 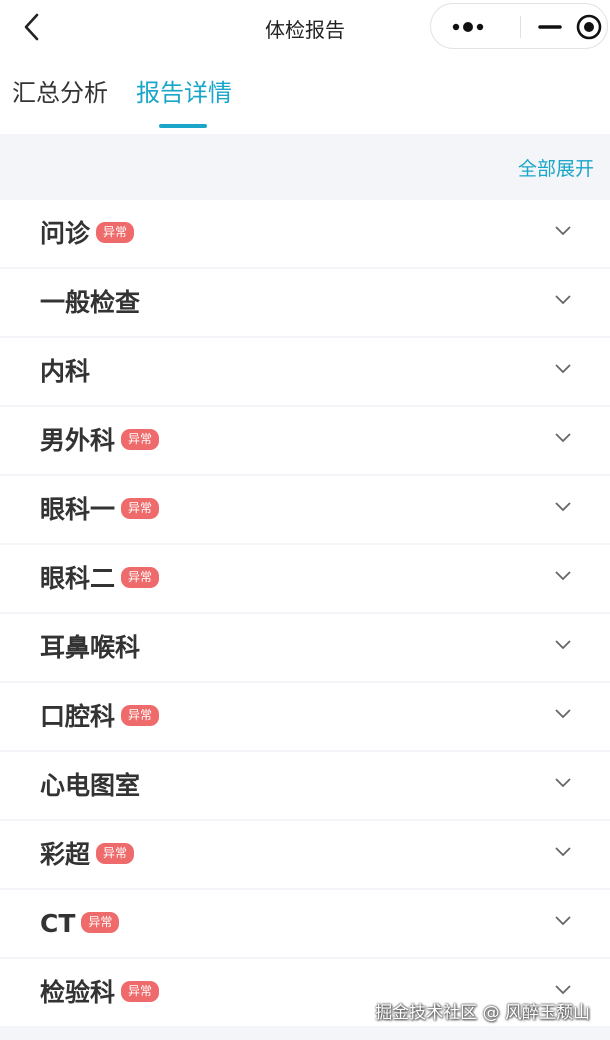 What do you see at coordinates (65, 371) in the screenshot?
I see `section-label: 内科` at bounding box center [65, 371].